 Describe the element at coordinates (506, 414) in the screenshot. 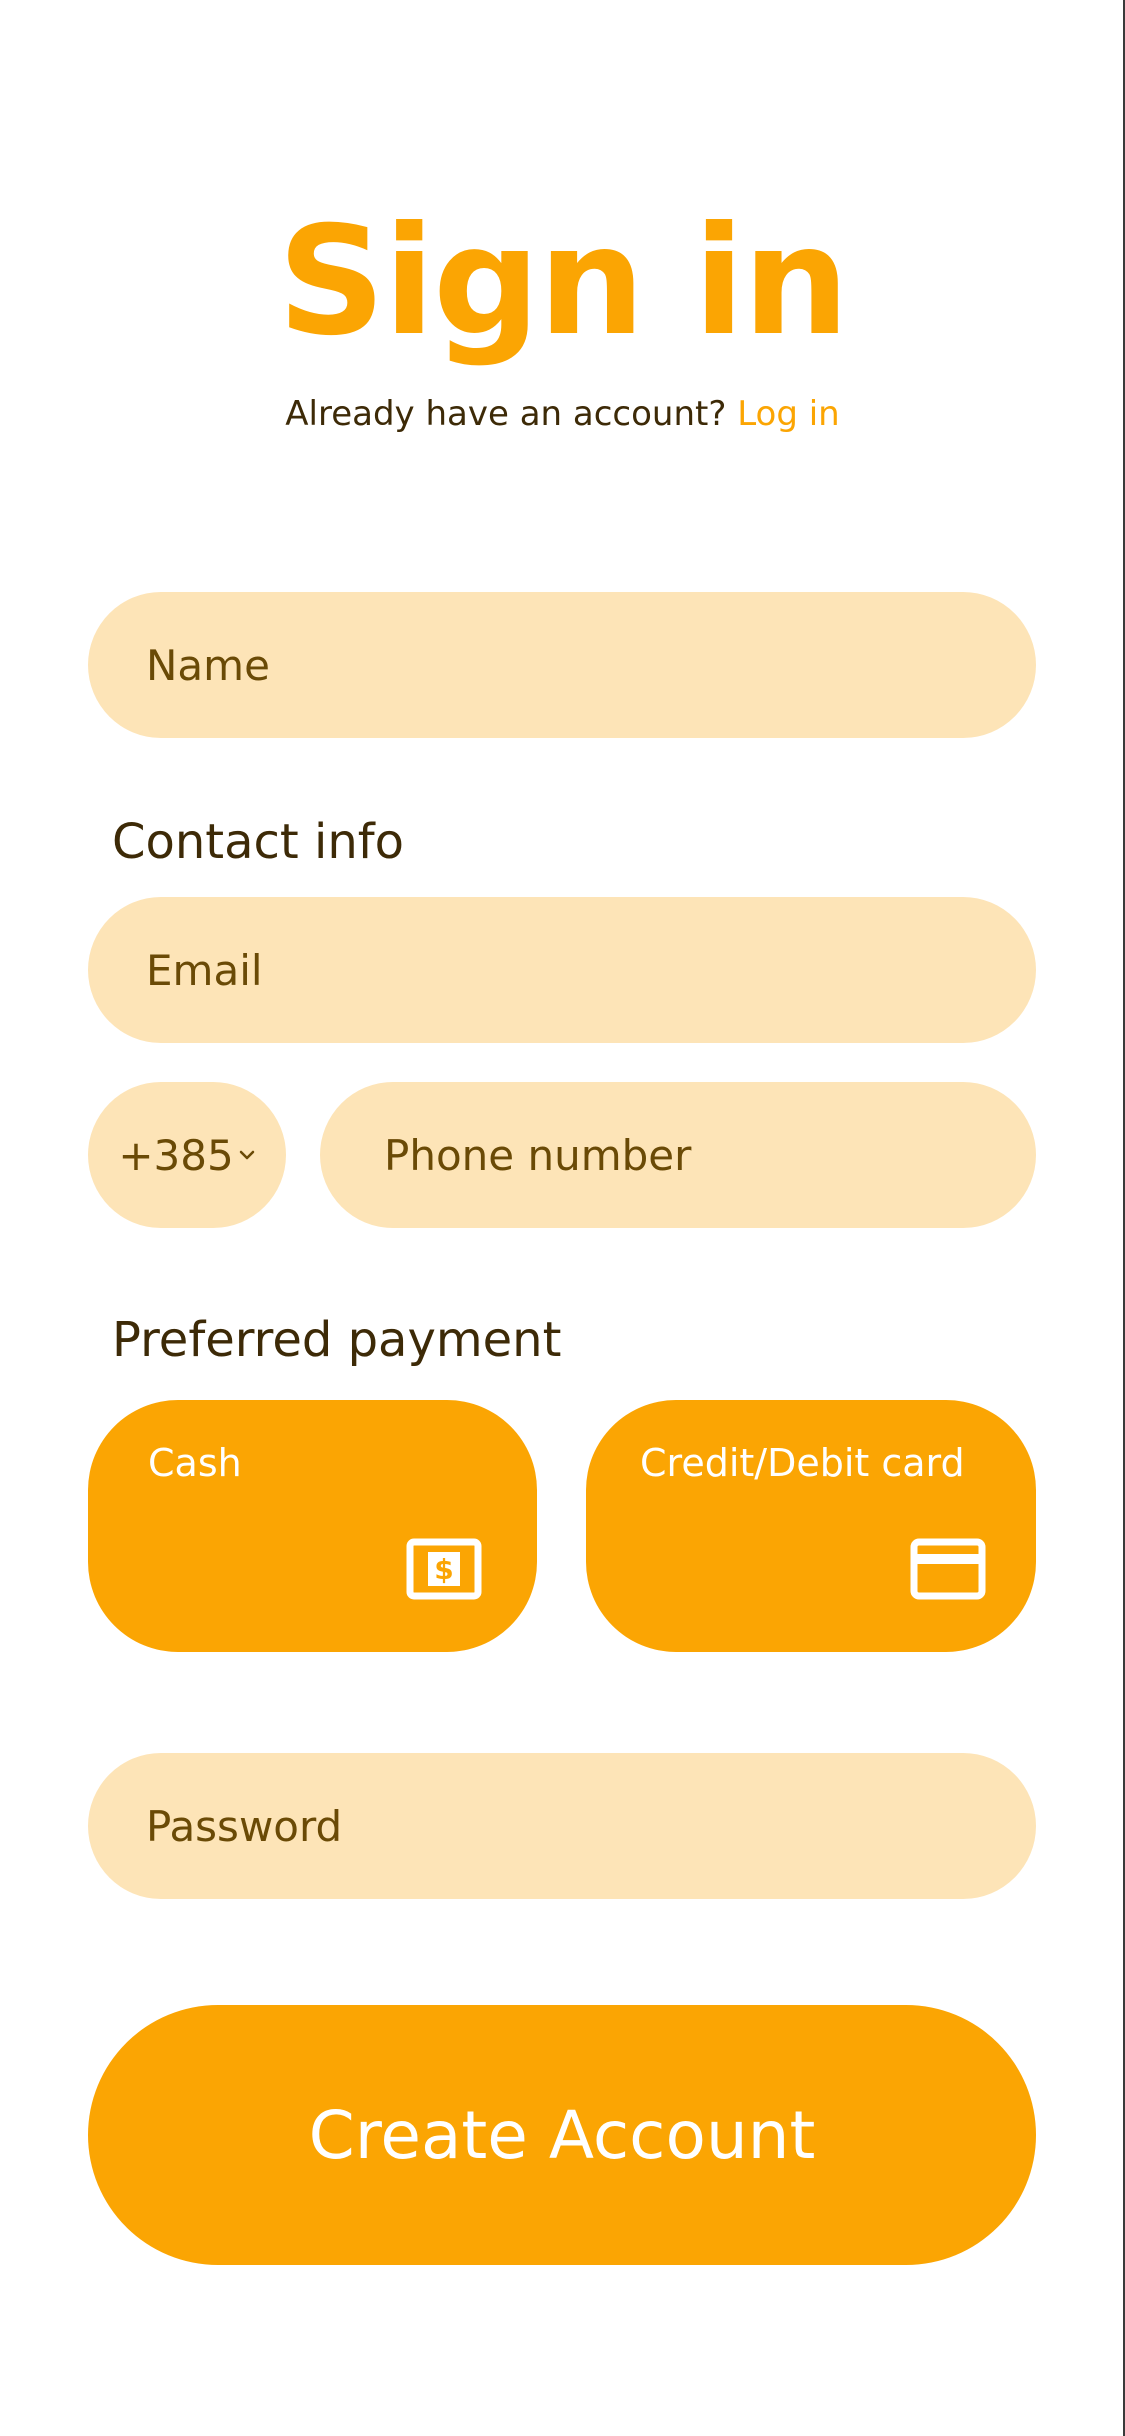

I see `login-prompt-text: Already have an account?` at that location.